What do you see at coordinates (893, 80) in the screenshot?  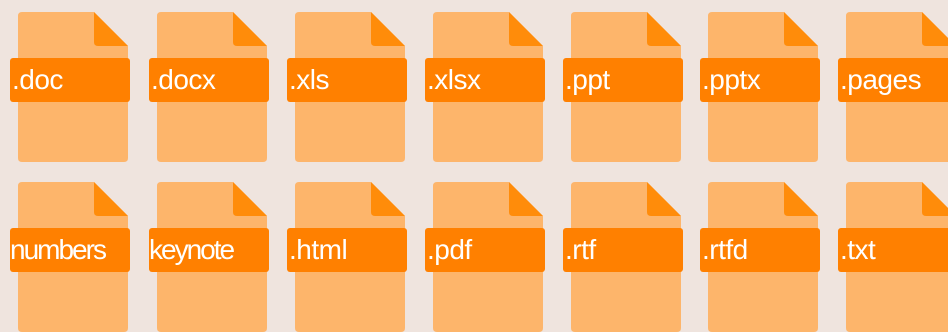 I see `file-extension-label: .pages` at bounding box center [893, 80].